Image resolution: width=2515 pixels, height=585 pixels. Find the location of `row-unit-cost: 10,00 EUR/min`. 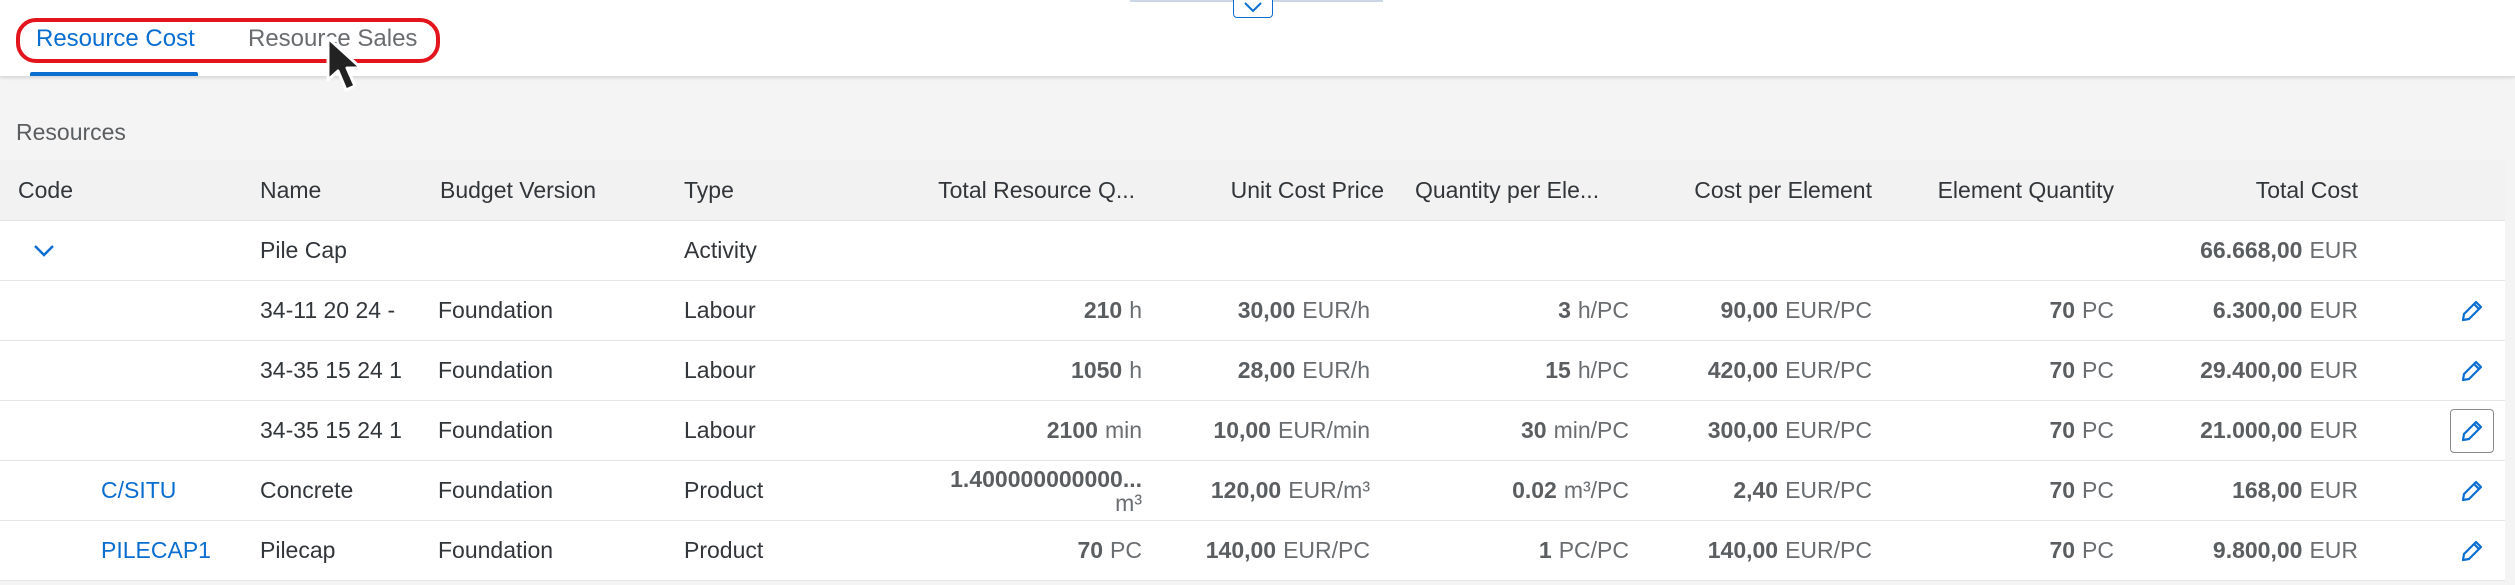

row-unit-cost: 10,00 EUR/min is located at coordinates (1260, 430).